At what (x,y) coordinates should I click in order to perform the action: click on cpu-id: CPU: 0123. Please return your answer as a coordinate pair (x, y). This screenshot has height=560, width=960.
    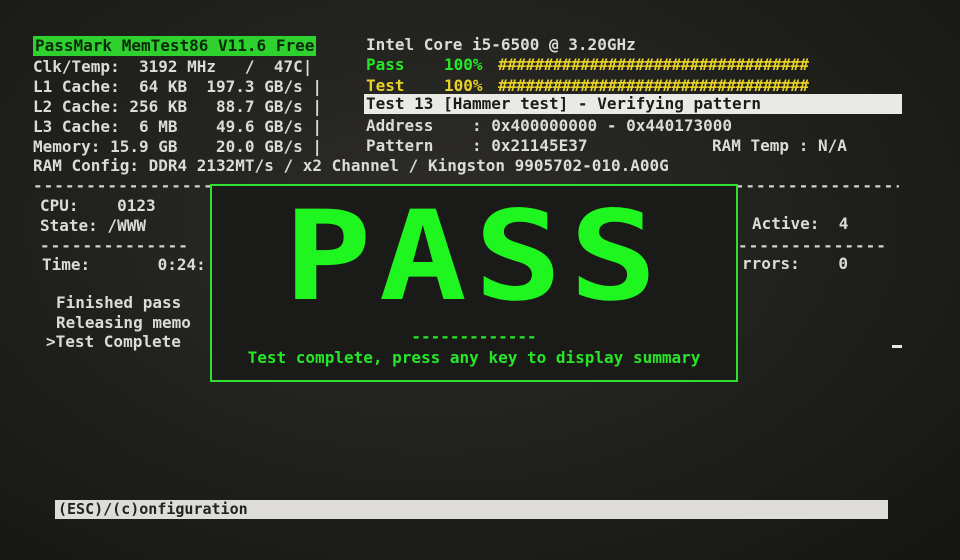
    Looking at the image, I should click on (98, 205).